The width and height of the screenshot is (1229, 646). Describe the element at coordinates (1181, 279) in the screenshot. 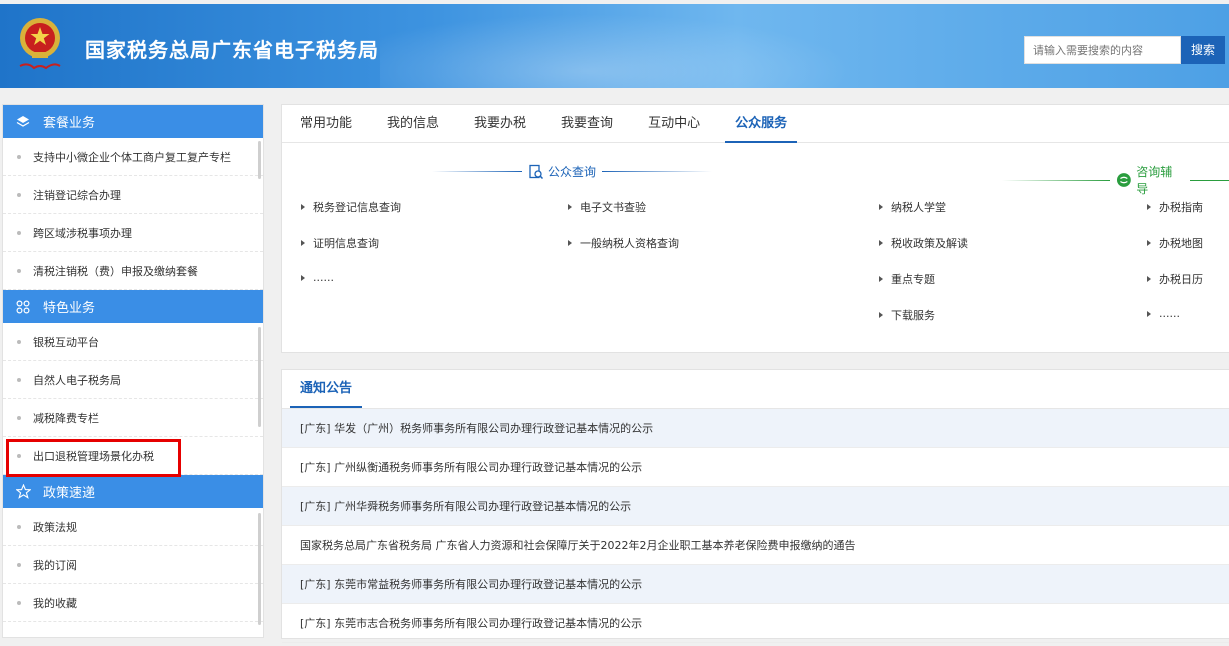

I see `link-label: 办税日历` at that location.